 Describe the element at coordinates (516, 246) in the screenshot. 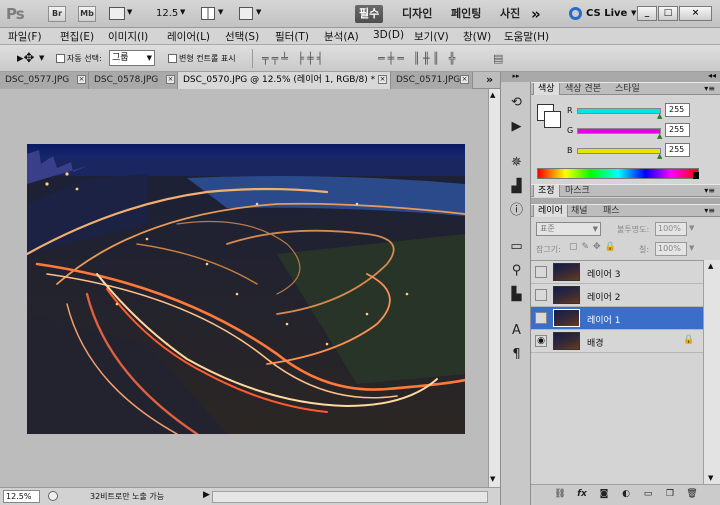

I see `brushes-icon: ▭` at that location.